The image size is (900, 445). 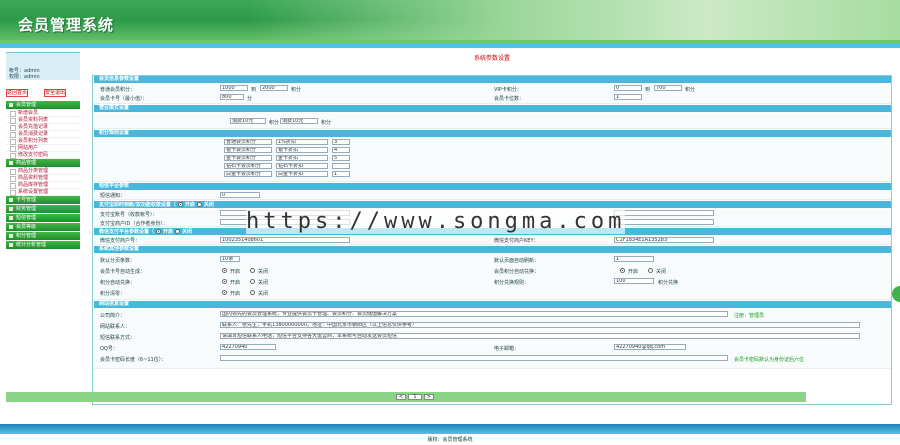 What do you see at coordinates (248, 142) in the screenshot?
I see `rule-1-name: 普通会员积分` at bounding box center [248, 142].